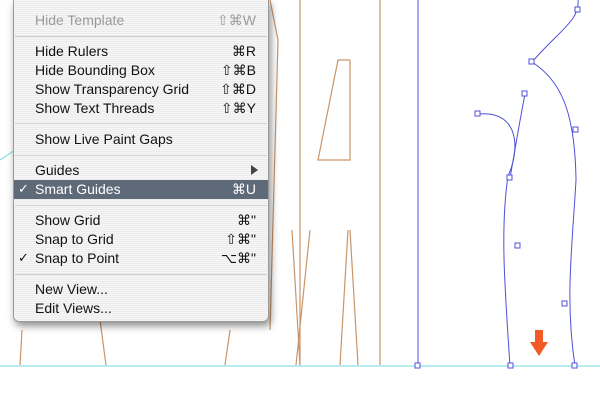  Describe the element at coordinates (77, 258) in the screenshot. I see `menu-item-label: Snap to Point` at that location.